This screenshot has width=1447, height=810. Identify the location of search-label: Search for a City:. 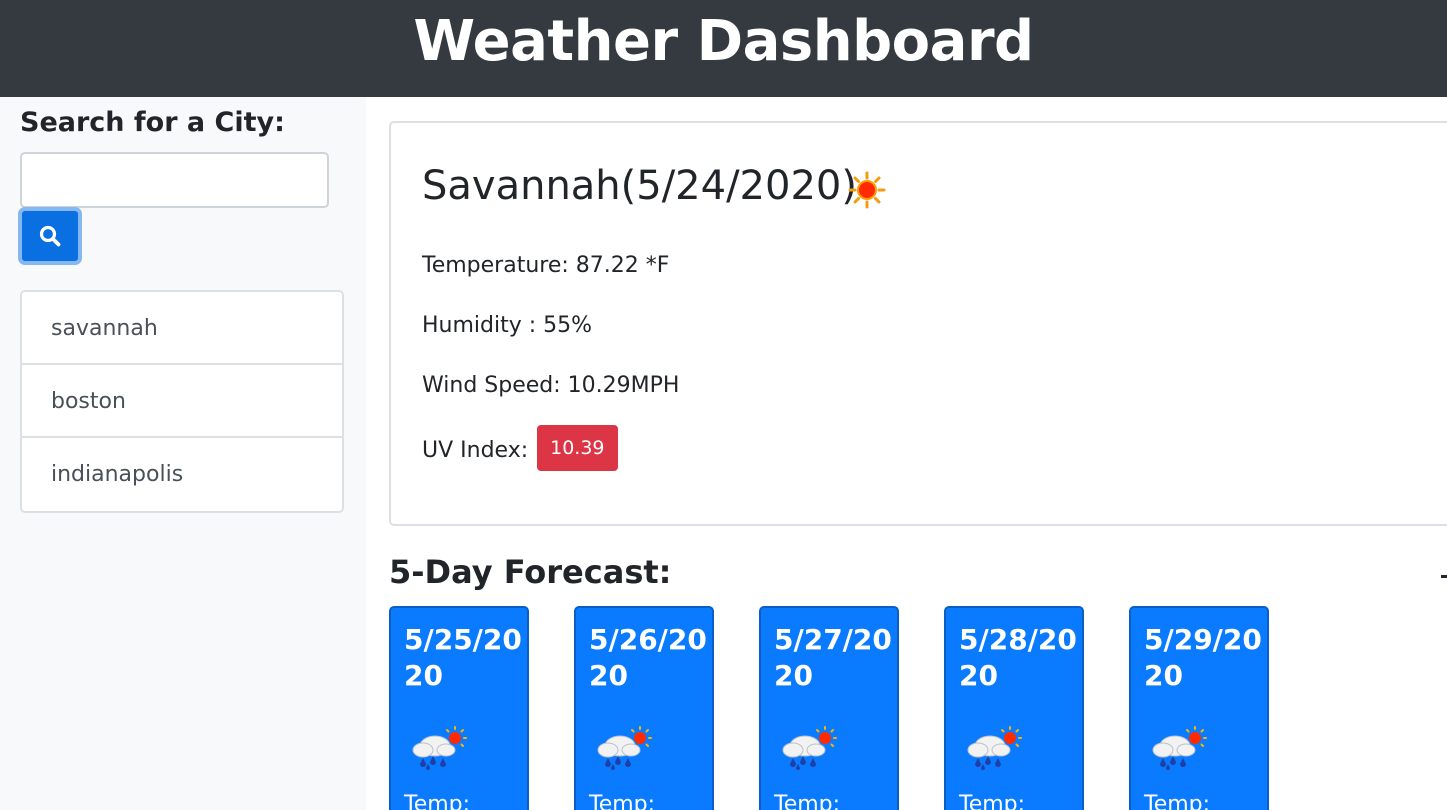
(152, 122).